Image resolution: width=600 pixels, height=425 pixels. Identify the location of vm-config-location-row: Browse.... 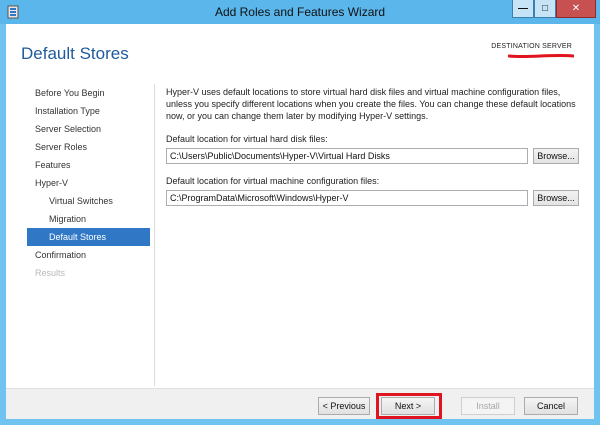
(376, 198).